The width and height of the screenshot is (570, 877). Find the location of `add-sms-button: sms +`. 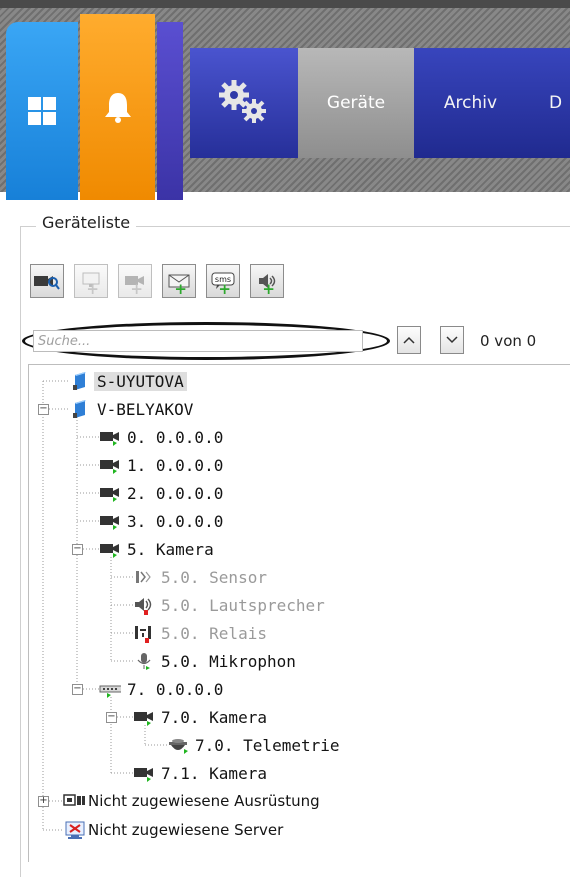

add-sms-button: sms + is located at coordinates (223, 281).